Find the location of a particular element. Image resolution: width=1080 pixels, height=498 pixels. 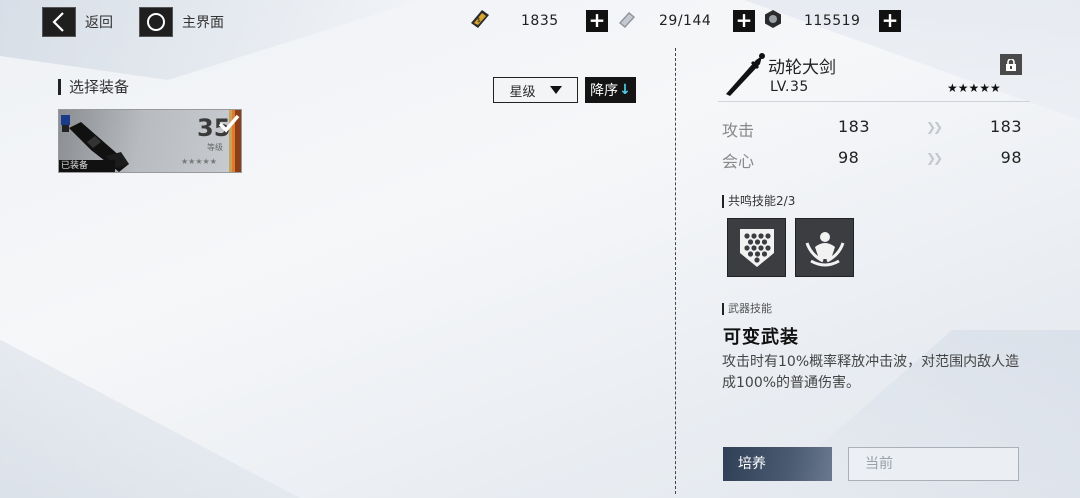

resource-gear: 115519 is located at coordinates (811, 21).